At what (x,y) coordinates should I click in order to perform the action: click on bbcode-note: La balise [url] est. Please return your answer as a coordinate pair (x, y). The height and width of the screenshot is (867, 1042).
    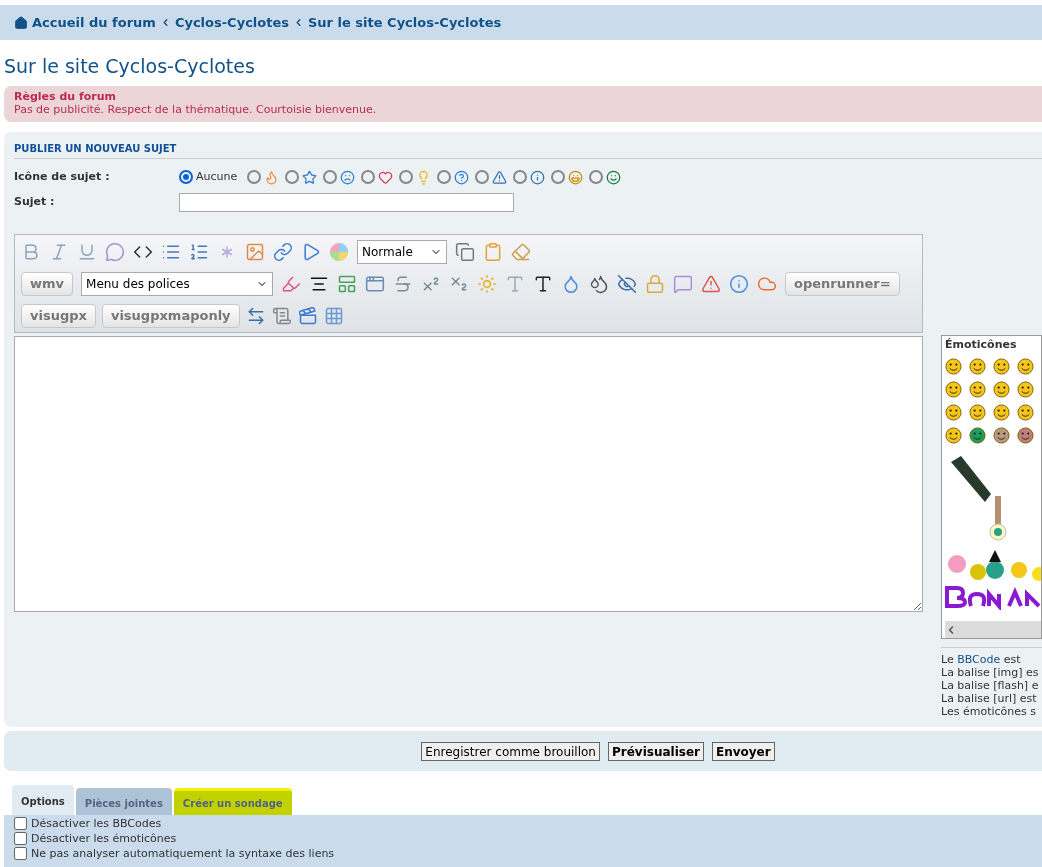
    Looking at the image, I should click on (989, 698).